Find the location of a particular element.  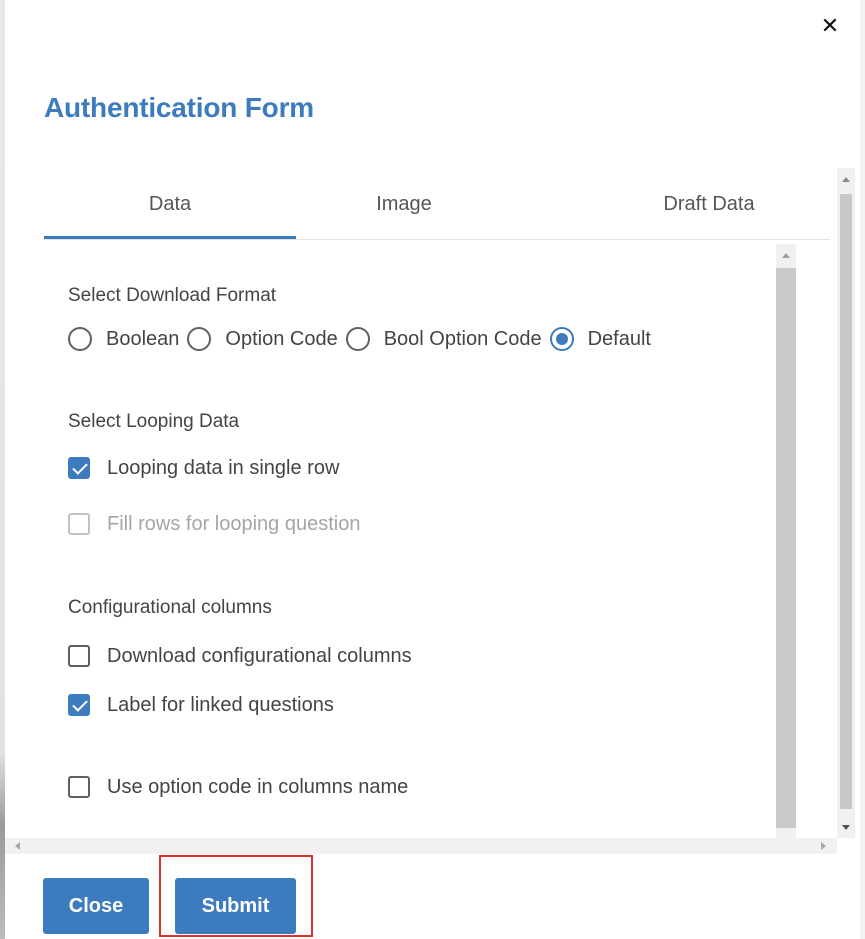

tab-bar-divider is located at coordinates (437, 239).